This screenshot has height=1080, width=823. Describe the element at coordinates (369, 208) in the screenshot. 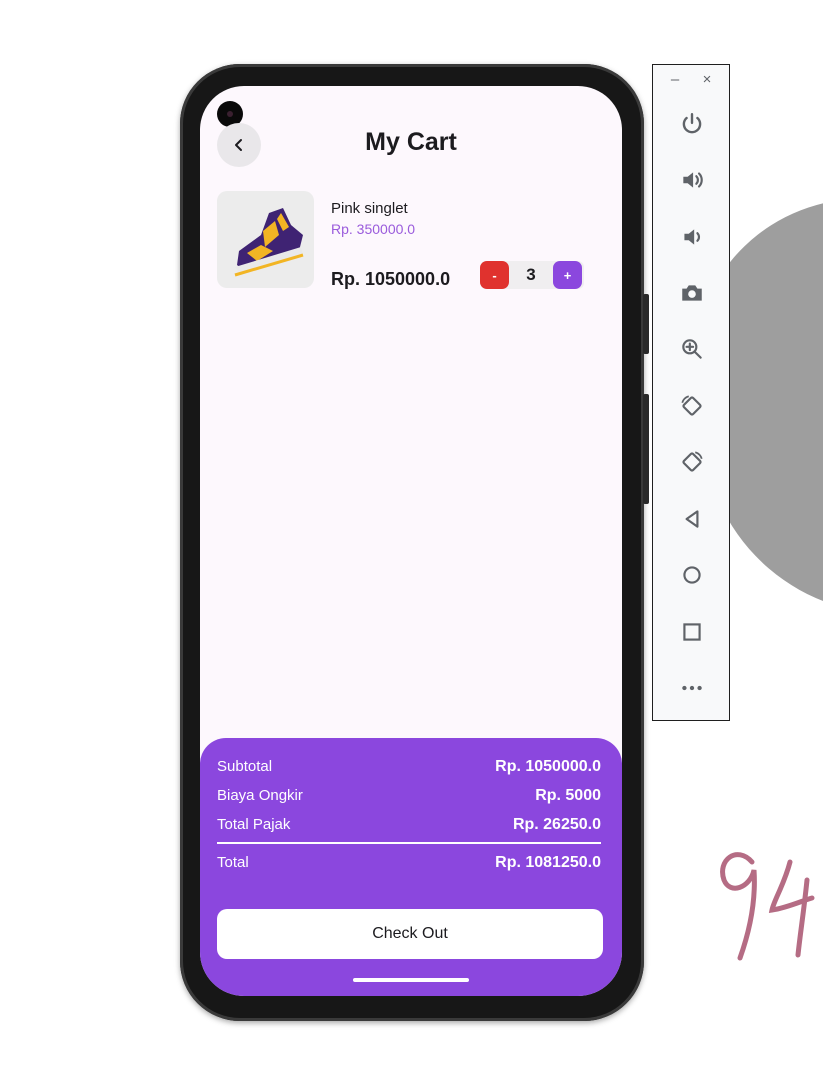

I see `product-name: Pink singlet` at that location.